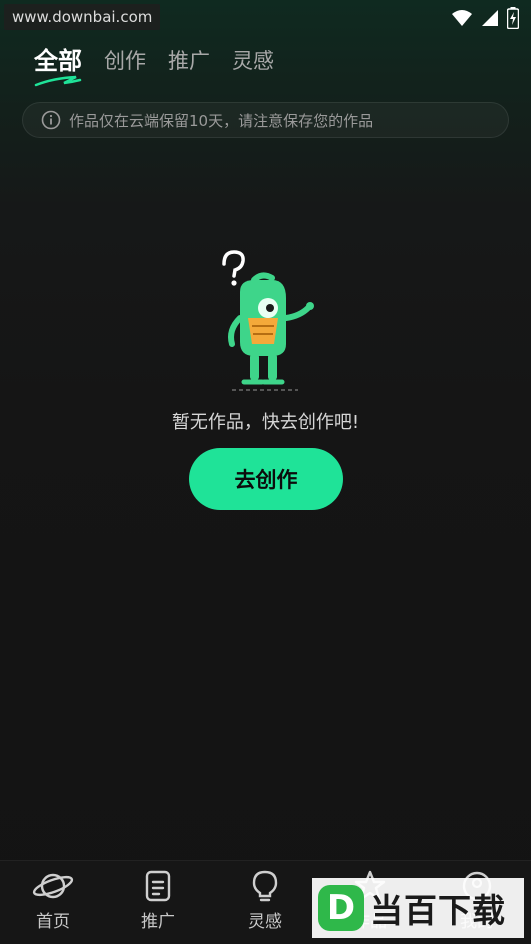 This screenshot has width=531, height=944. Describe the element at coordinates (268, 320) in the screenshot. I see `confused-character-illustration` at that location.